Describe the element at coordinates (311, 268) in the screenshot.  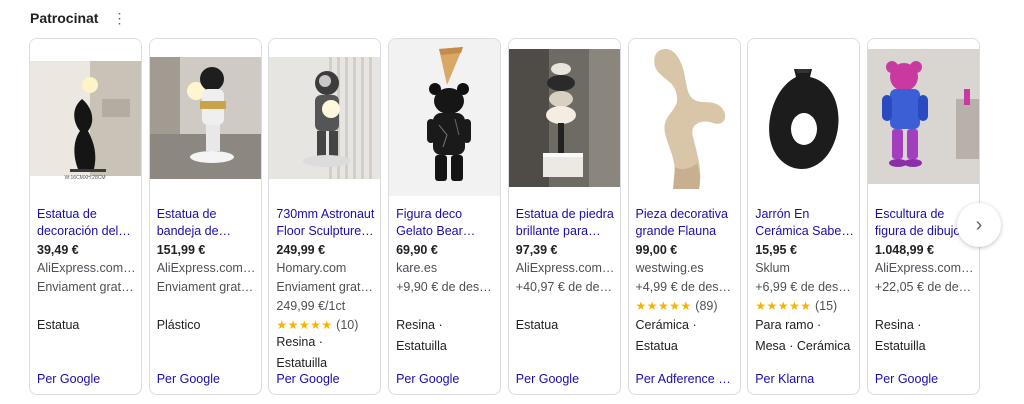
I see `product-store: Homary.com` at that location.